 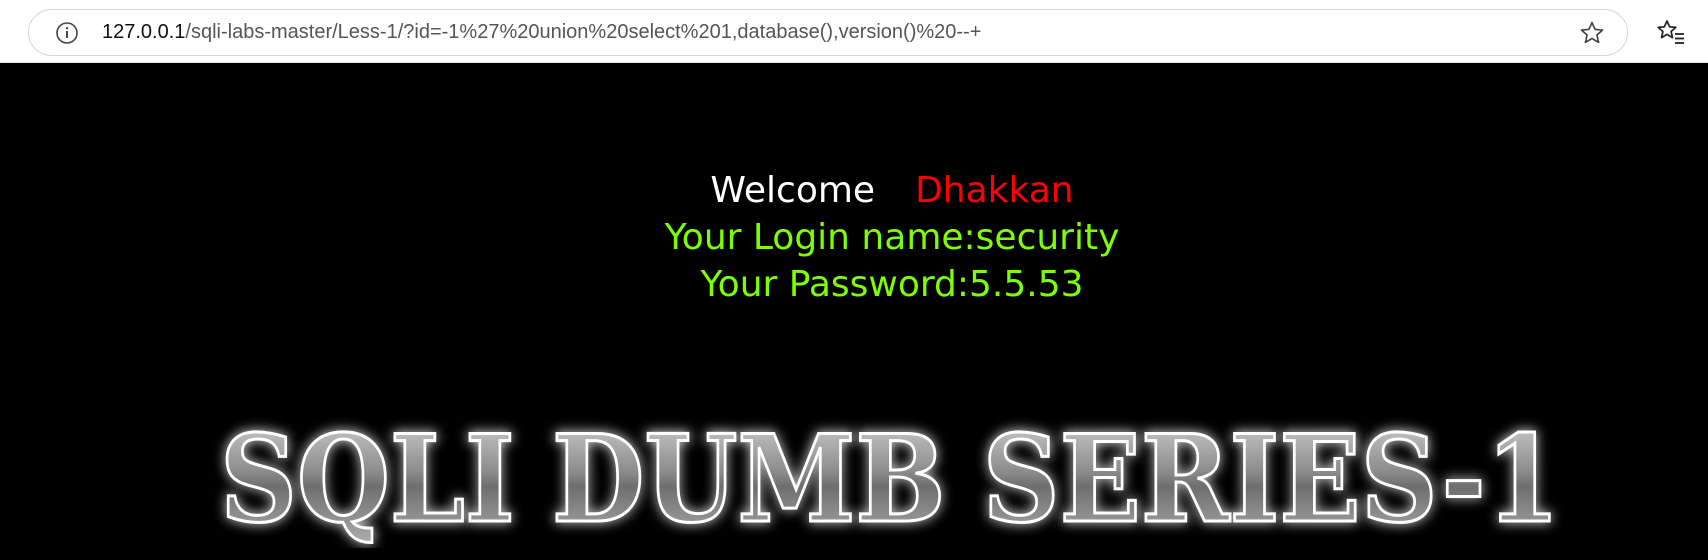 What do you see at coordinates (1671, 32) in the screenshot?
I see `favorites-list-icon` at bounding box center [1671, 32].